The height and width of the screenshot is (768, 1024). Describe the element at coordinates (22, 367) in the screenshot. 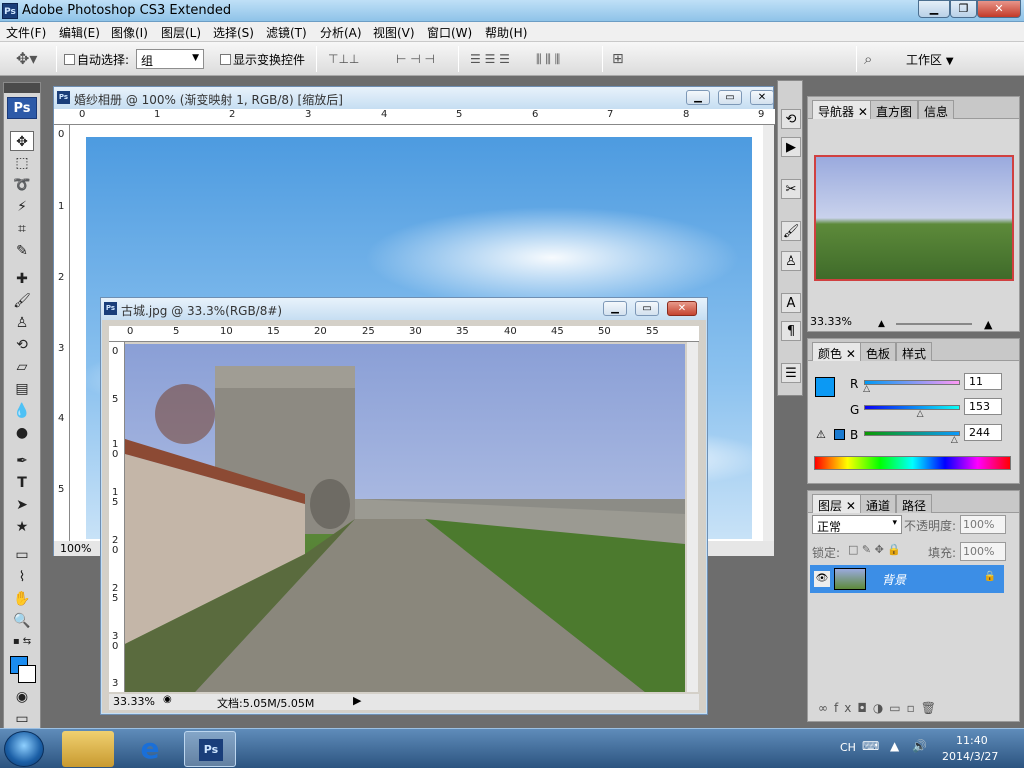

I see `eraser-tool-icon: ▱` at that location.